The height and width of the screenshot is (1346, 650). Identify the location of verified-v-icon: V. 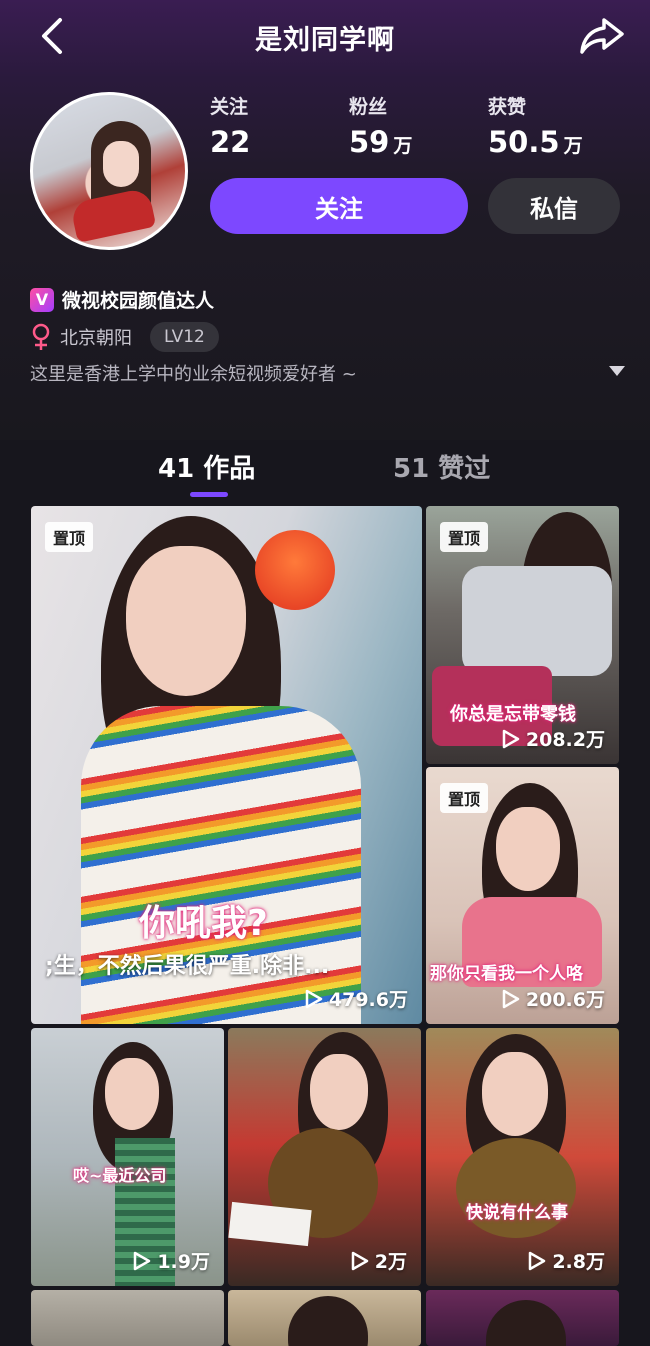
(42, 299).